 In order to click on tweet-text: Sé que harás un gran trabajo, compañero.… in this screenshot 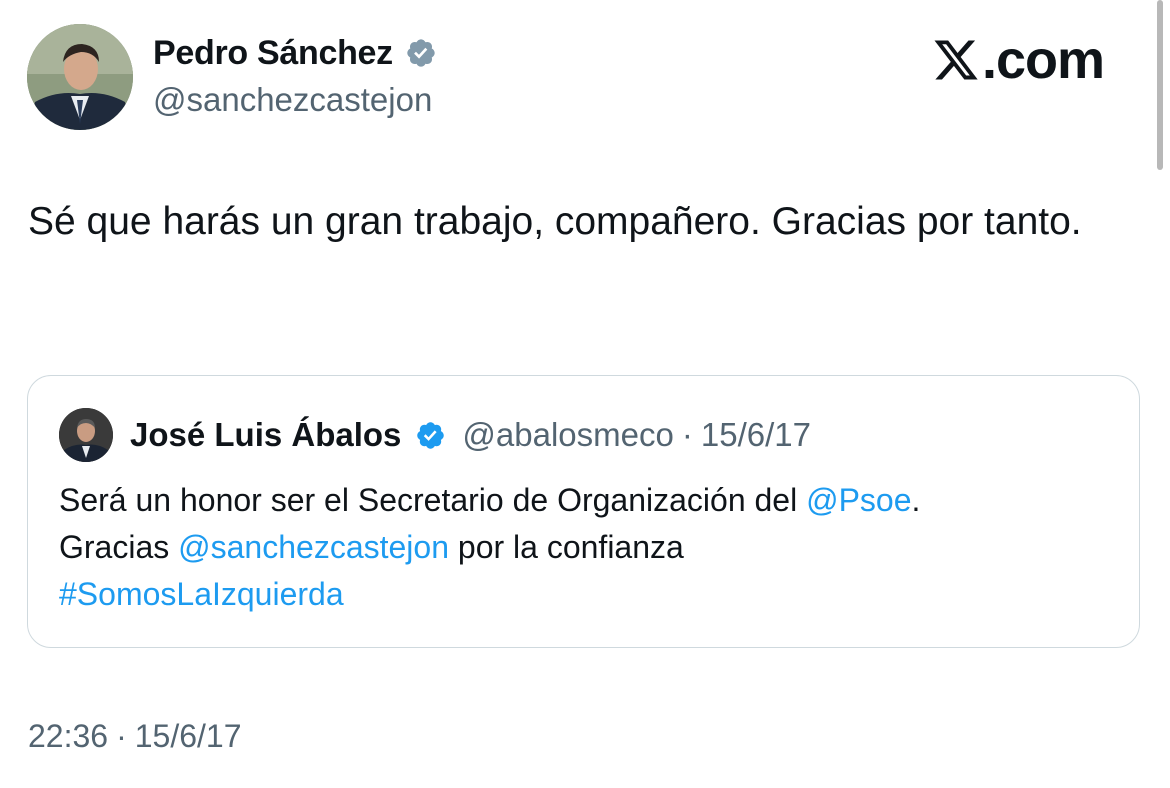, I will do `click(555, 221)`.